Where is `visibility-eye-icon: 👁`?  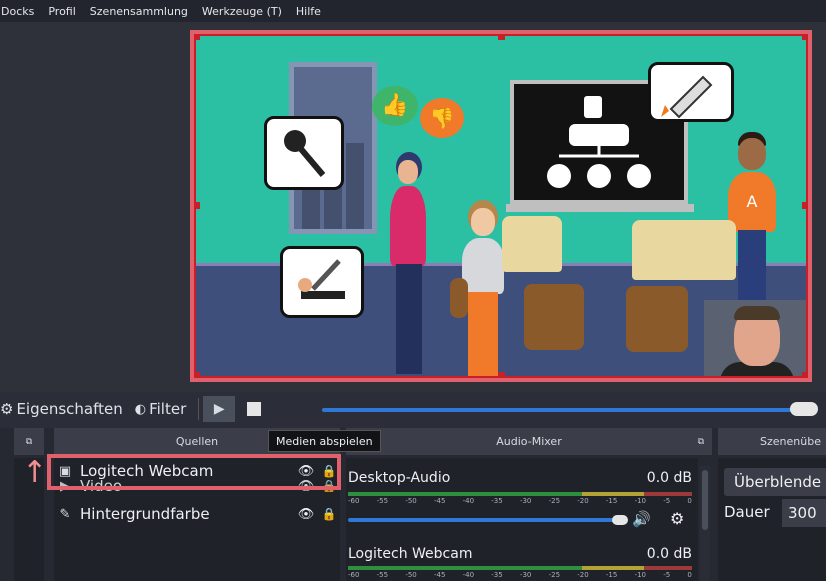
visibility-eye-icon: 👁 is located at coordinates (306, 514).